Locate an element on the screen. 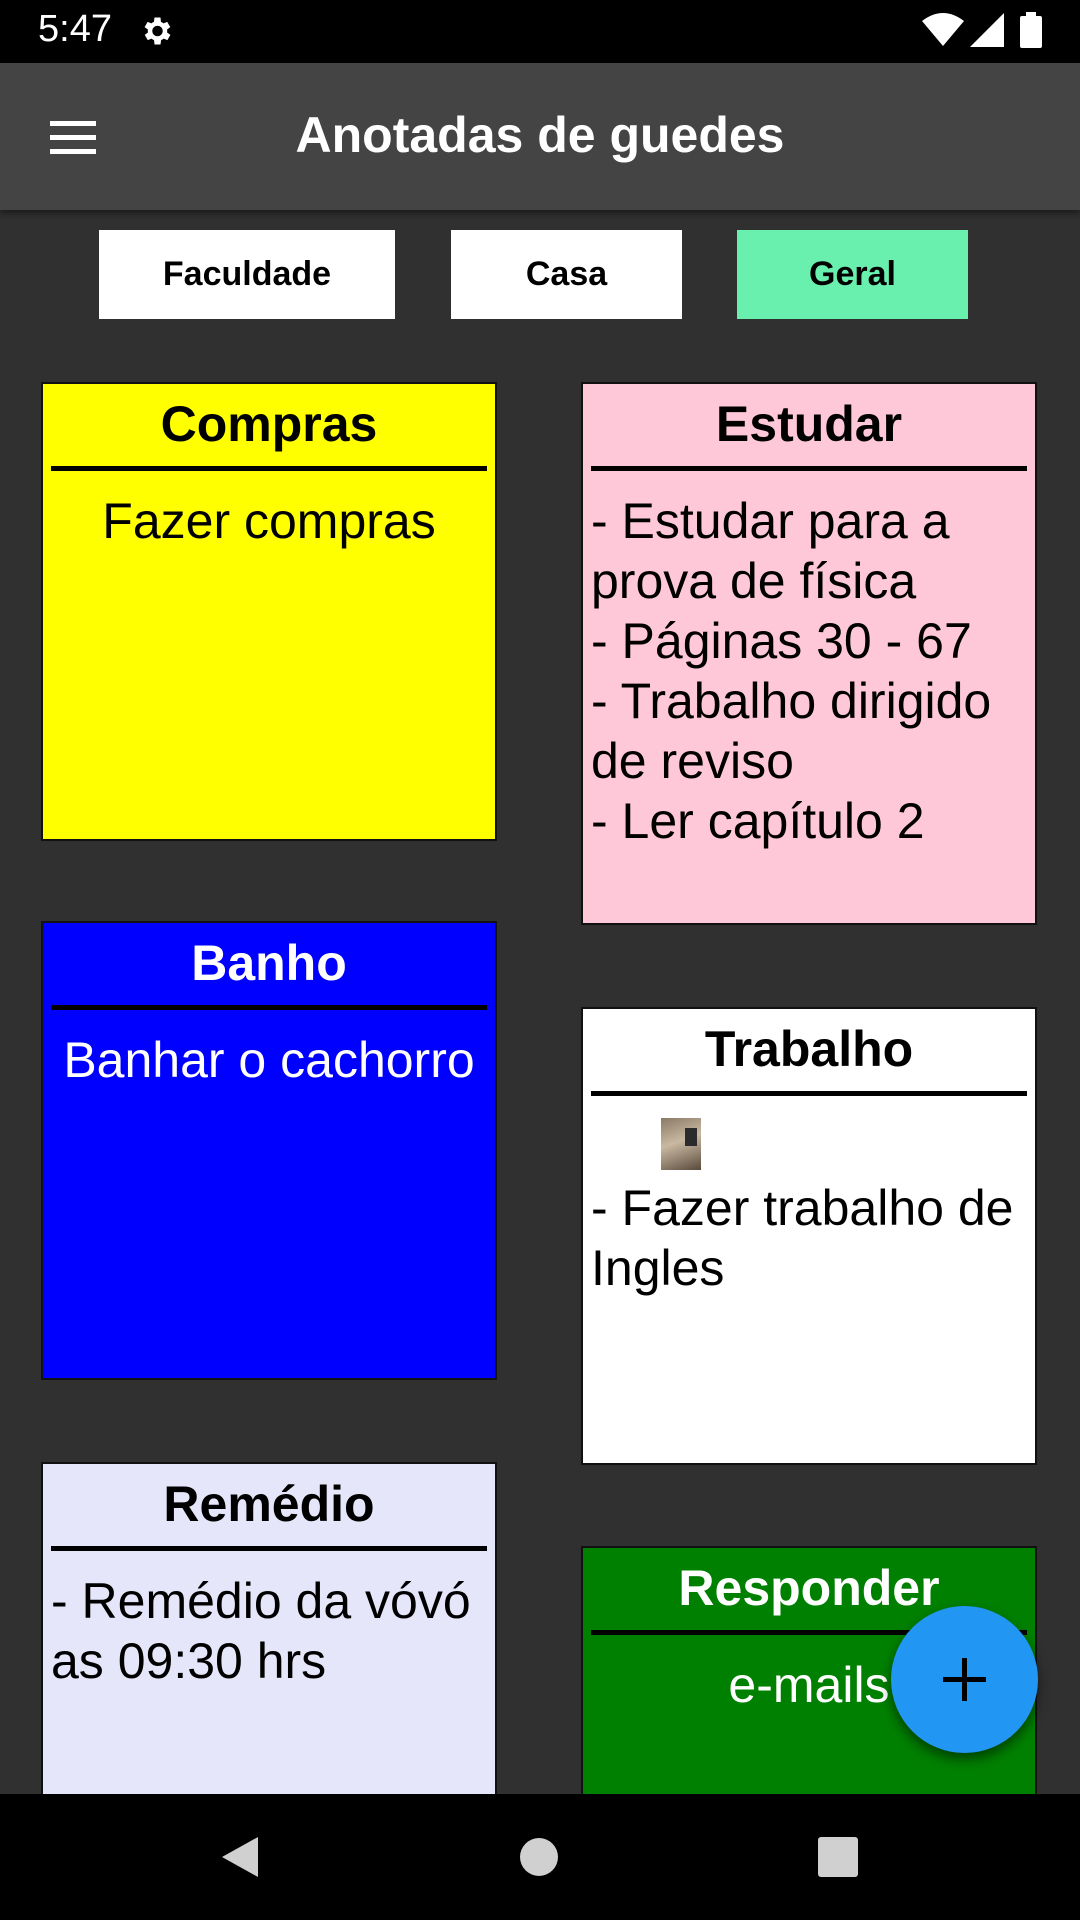 The height and width of the screenshot is (1920, 1080). wifi-icon is located at coordinates (943, 29).